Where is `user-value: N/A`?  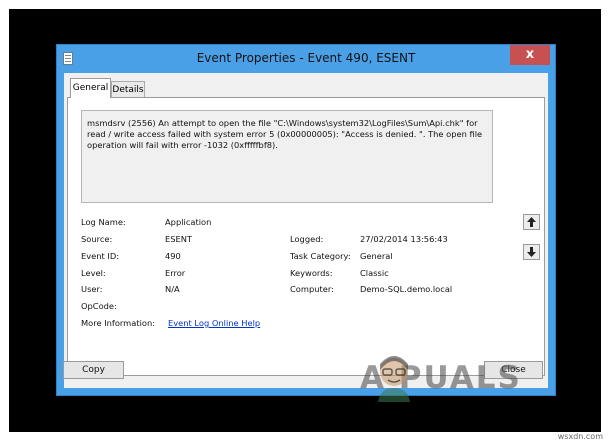 user-value: N/A is located at coordinates (172, 289).